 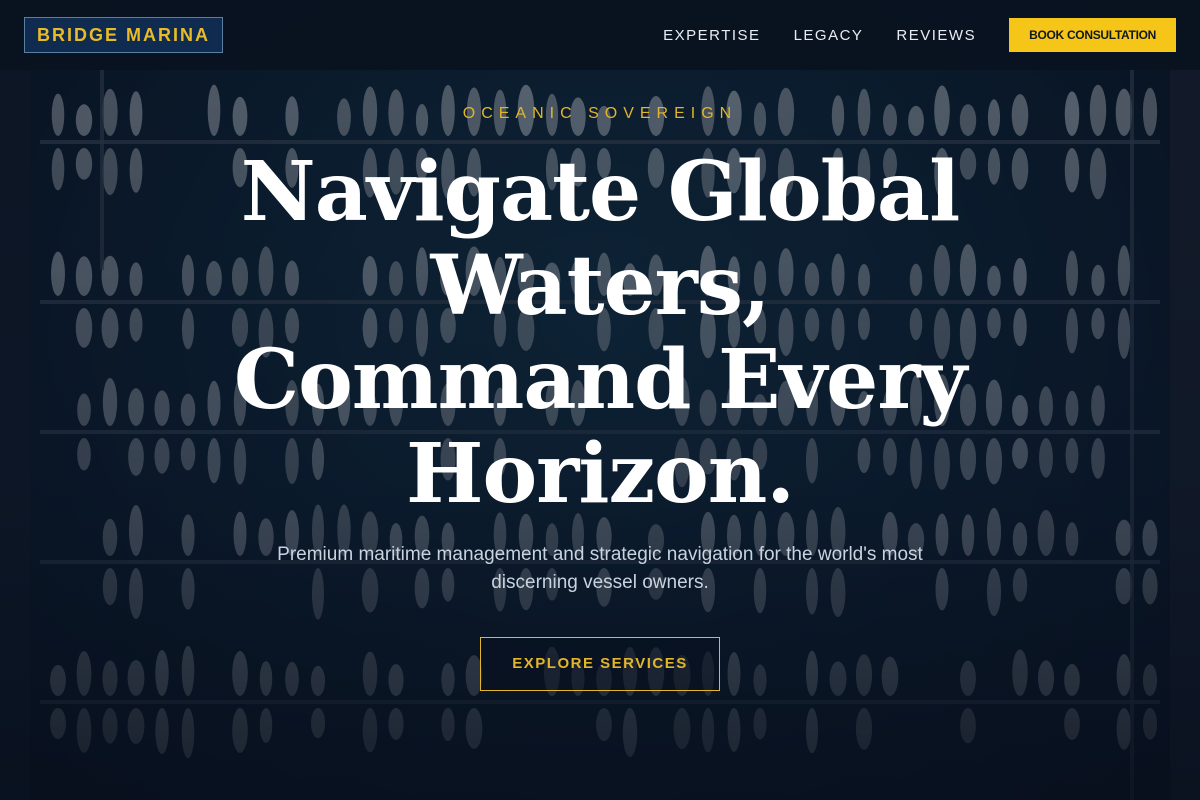 I want to click on book-consultation-button: BOOK CONSULTATION, so click(x=1092, y=35).